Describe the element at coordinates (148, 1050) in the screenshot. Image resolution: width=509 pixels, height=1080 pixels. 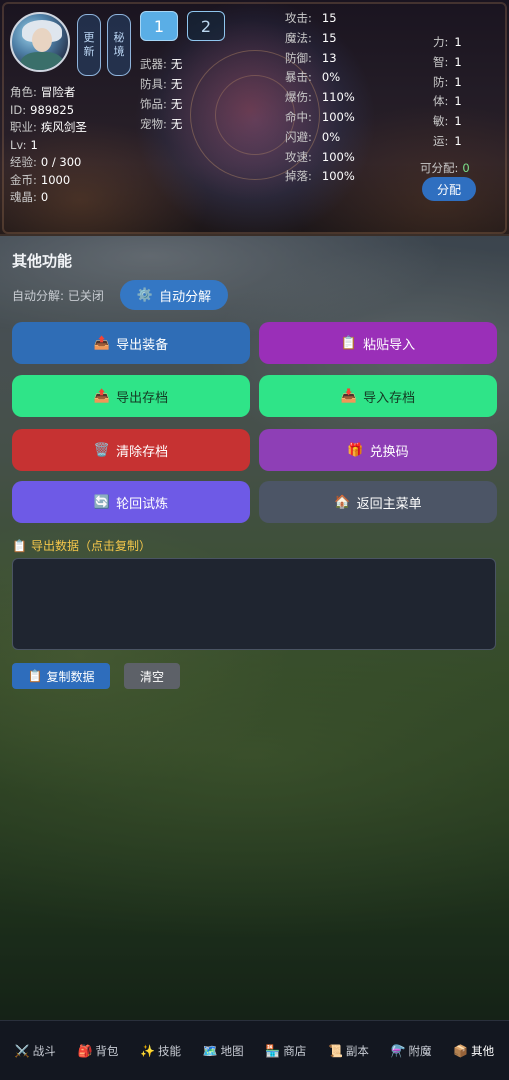
I see `sparkles-icon: ✨` at that location.